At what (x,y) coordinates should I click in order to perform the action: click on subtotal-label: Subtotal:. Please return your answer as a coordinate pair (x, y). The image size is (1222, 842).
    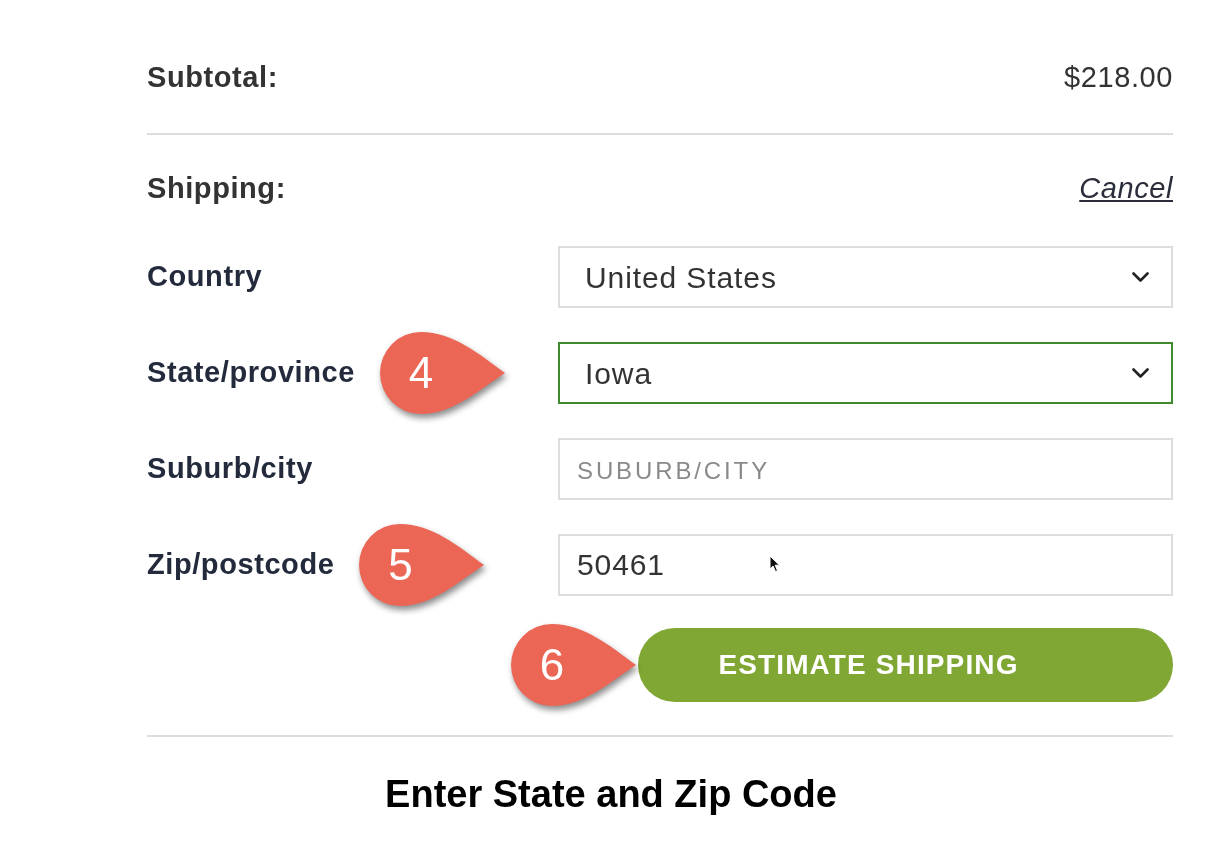
    Looking at the image, I should click on (212, 78).